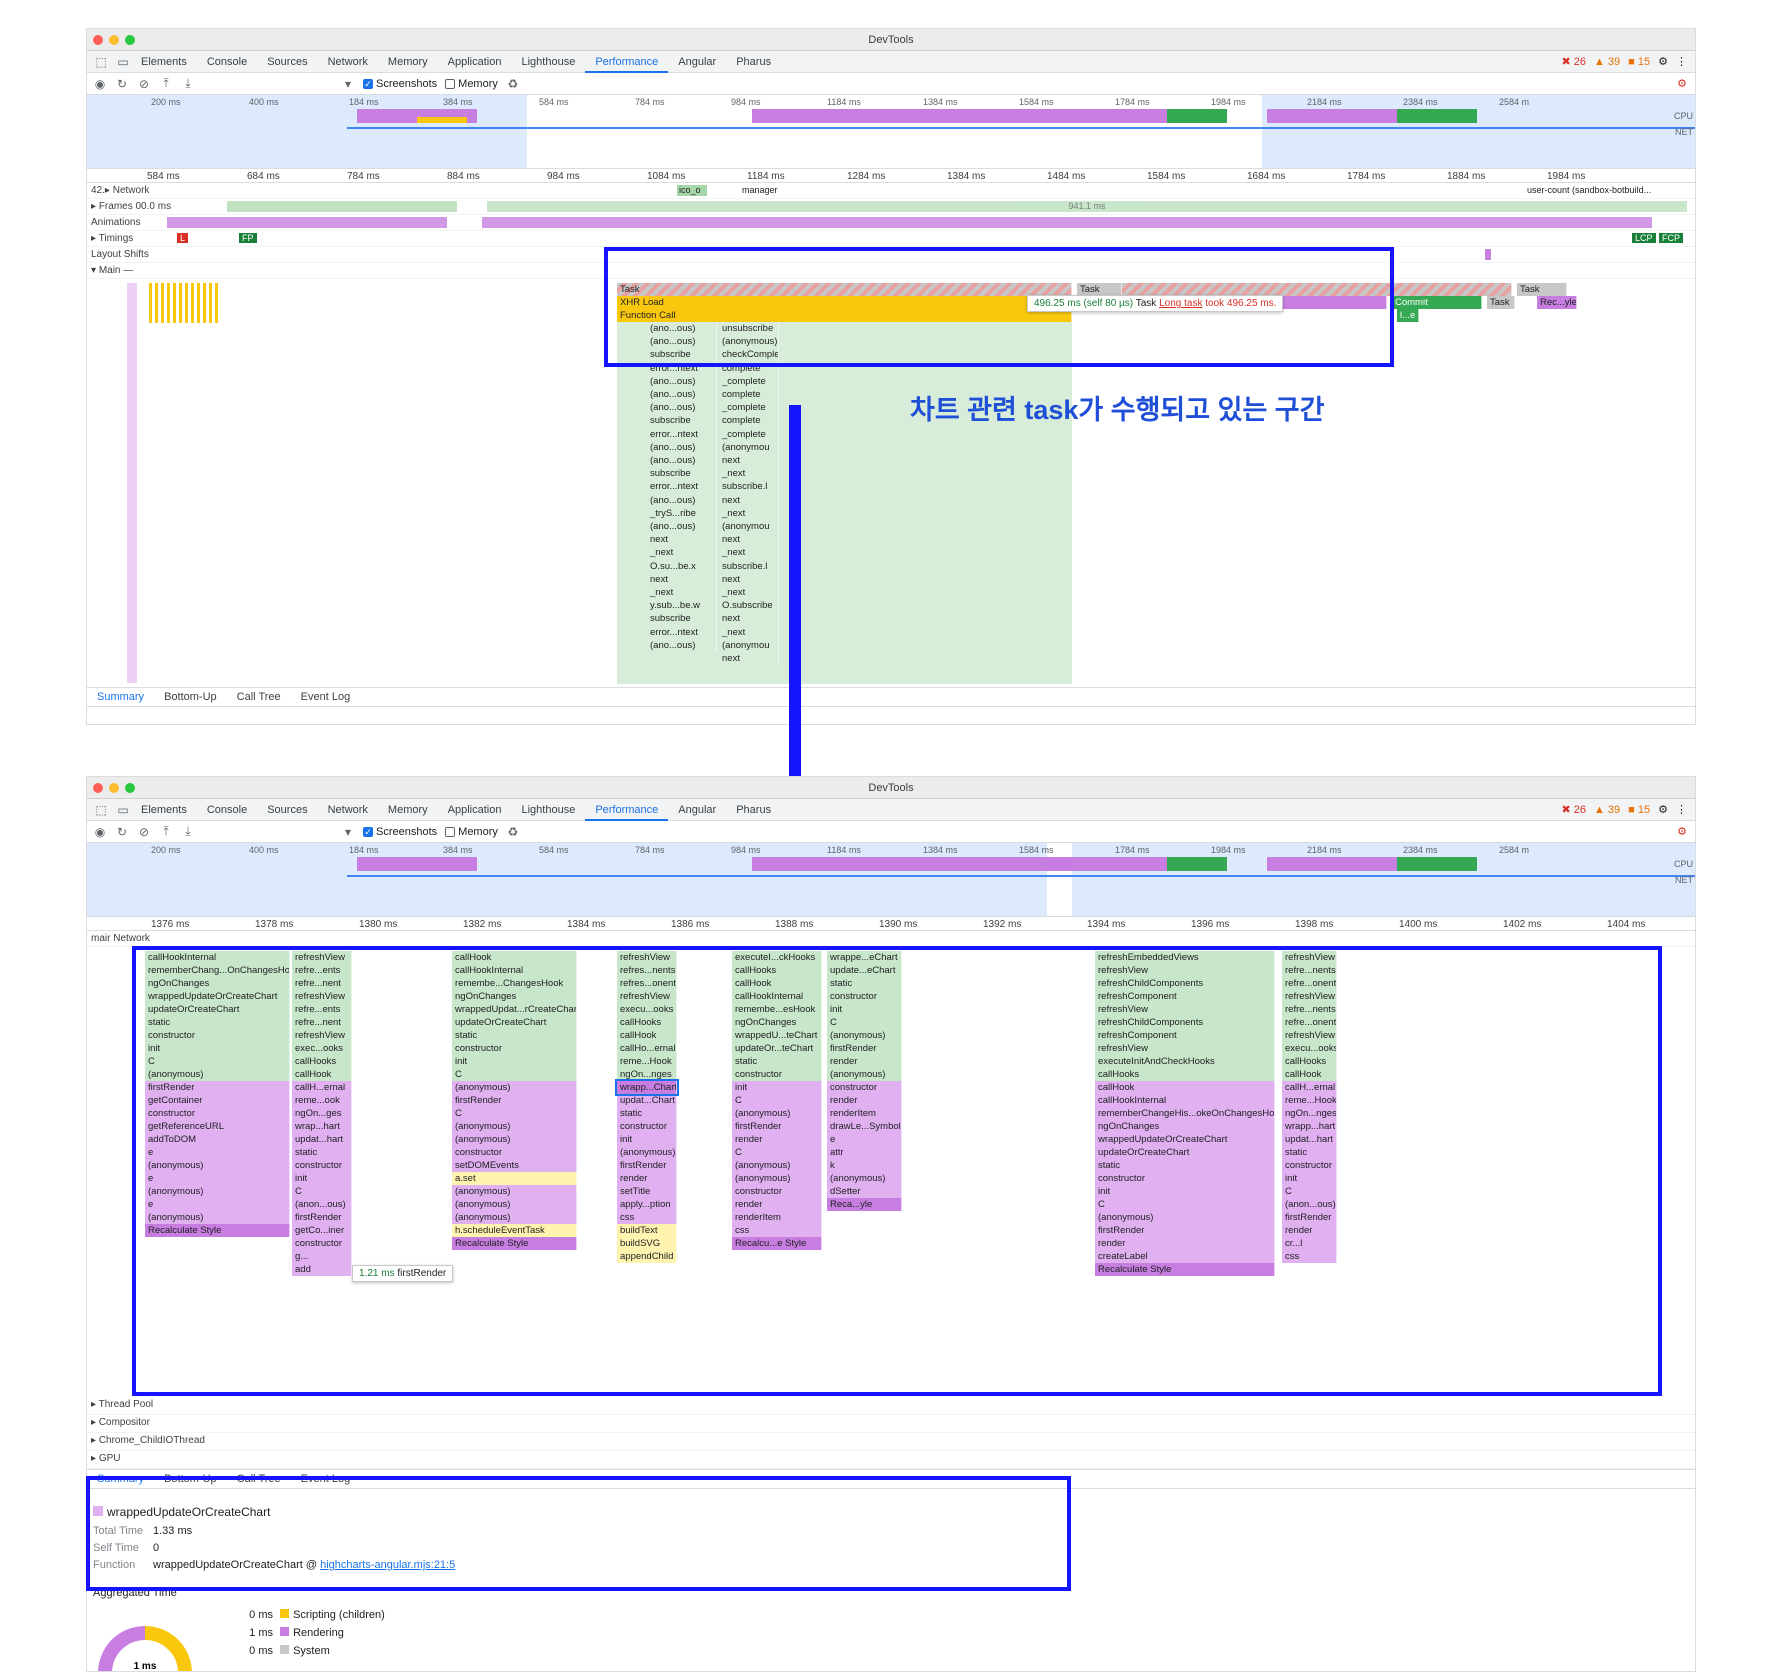 The height and width of the screenshot is (1672, 1772). What do you see at coordinates (891, 1460) in the screenshot?
I see `gpu-track: ▸ GPU` at bounding box center [891, 1460].